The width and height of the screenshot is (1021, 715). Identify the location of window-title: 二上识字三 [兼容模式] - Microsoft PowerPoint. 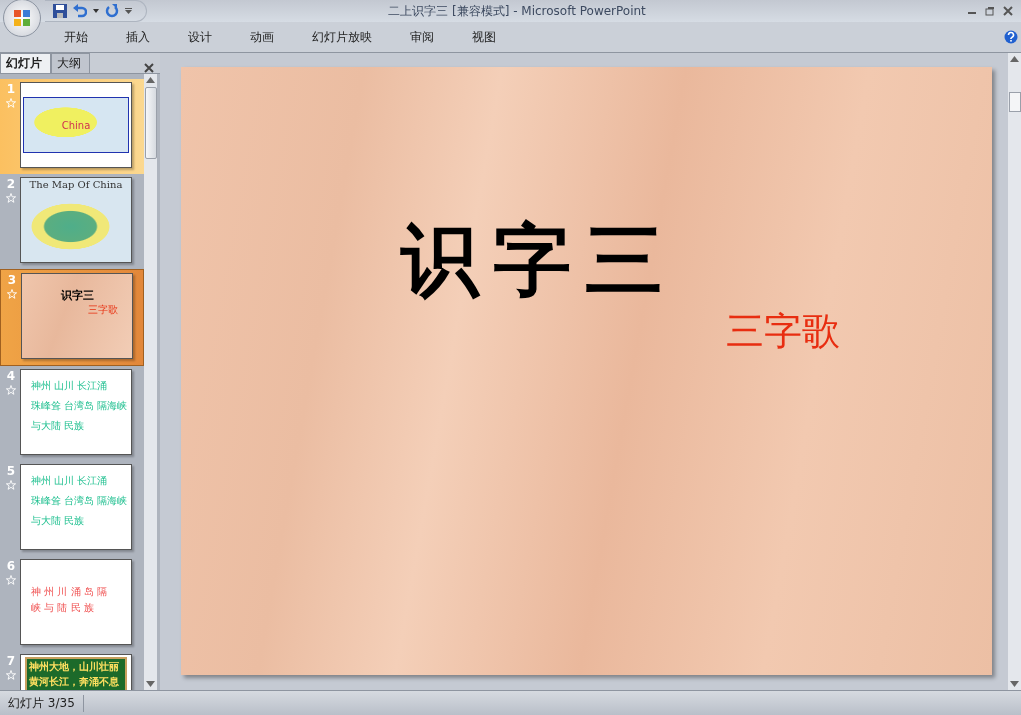
(517, 11).